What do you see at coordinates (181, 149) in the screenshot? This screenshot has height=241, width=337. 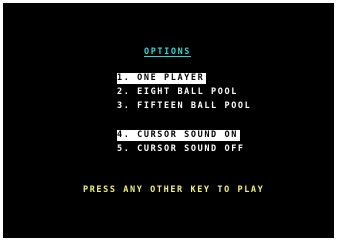 I see `menu-option-cursor-sound-off: 5. CURSOR SOUND OFF` at bounding box center [181, 149].